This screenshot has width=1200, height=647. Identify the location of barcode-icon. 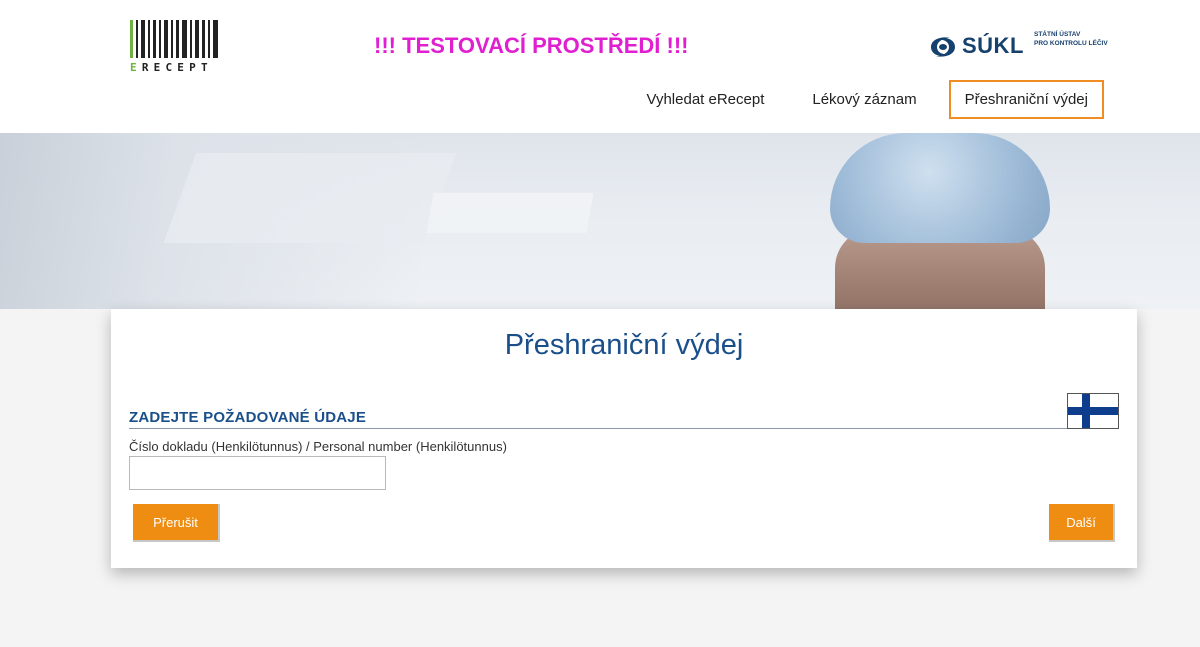
(176, 39).